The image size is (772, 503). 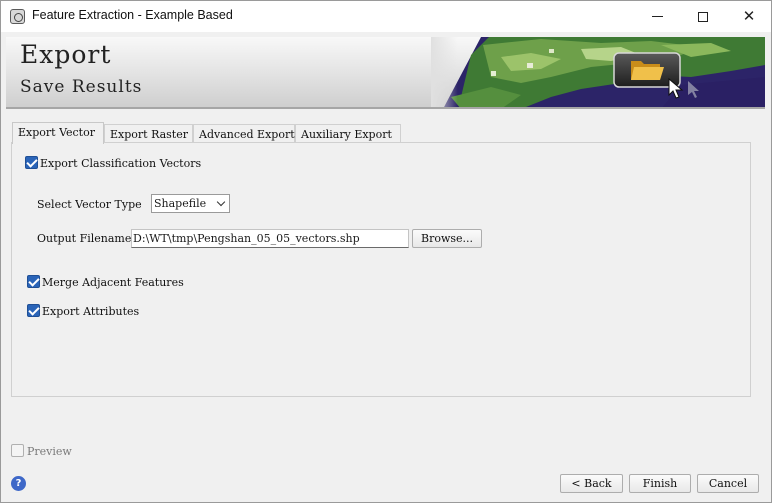 What do you see at coordinates (244, 133) in the screenshot?
I see `tab-advanced-export: Advanced Export` at bounding box center [244, 133].